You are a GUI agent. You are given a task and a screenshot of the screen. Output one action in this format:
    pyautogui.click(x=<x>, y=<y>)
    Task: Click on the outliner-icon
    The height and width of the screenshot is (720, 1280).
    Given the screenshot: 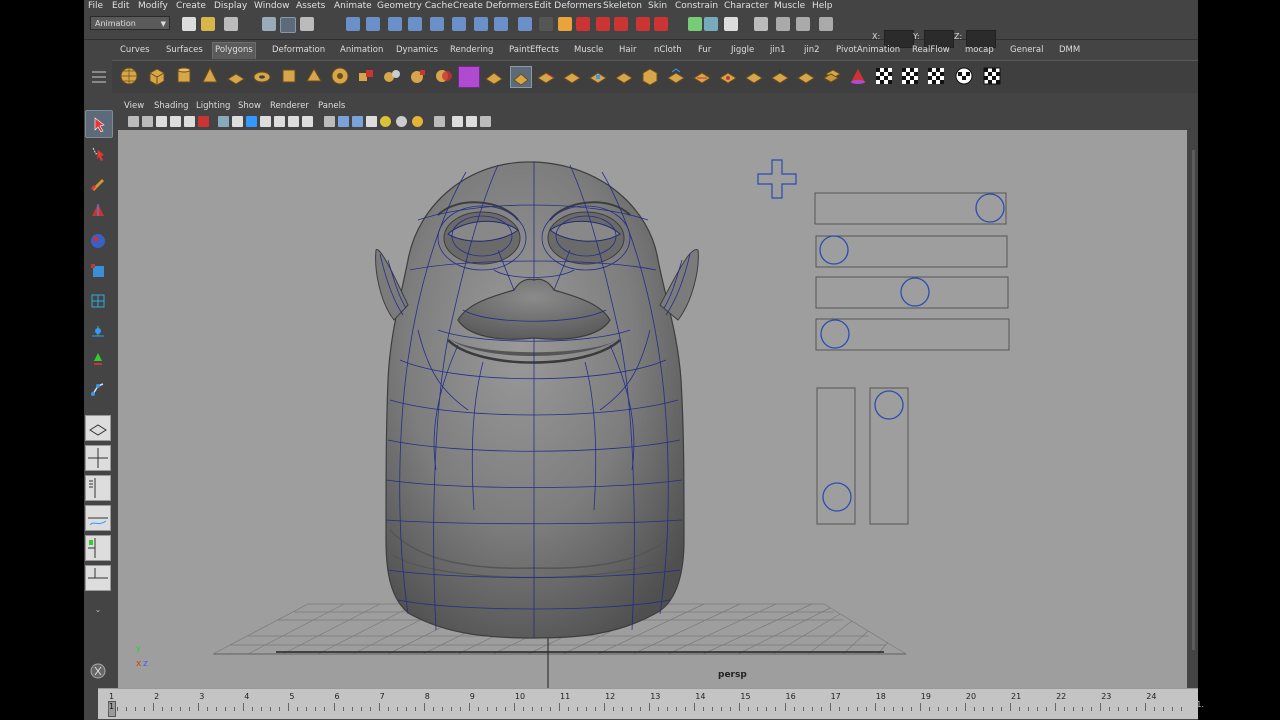 What is the action you would take?
    pyautogui.click(x=783, y=24)
    